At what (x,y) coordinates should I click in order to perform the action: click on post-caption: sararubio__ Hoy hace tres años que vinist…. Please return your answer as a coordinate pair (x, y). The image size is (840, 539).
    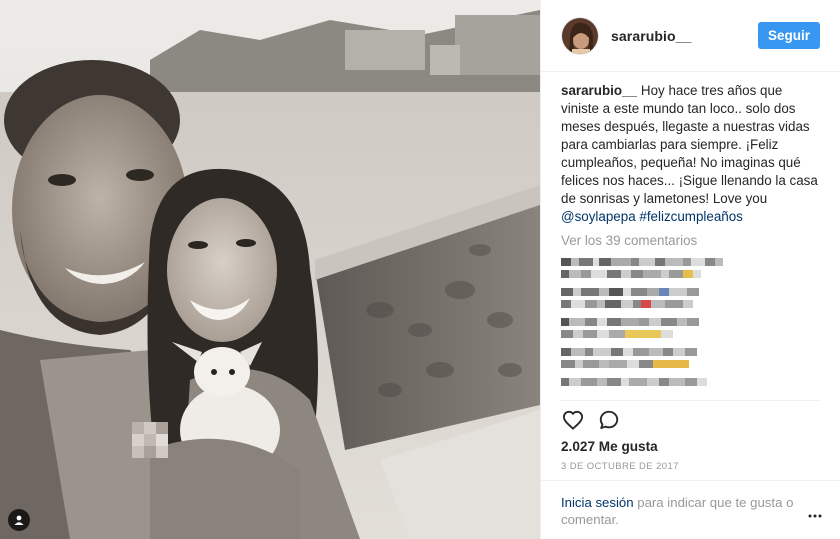
    Looking at the image, I should click on (690, 154).